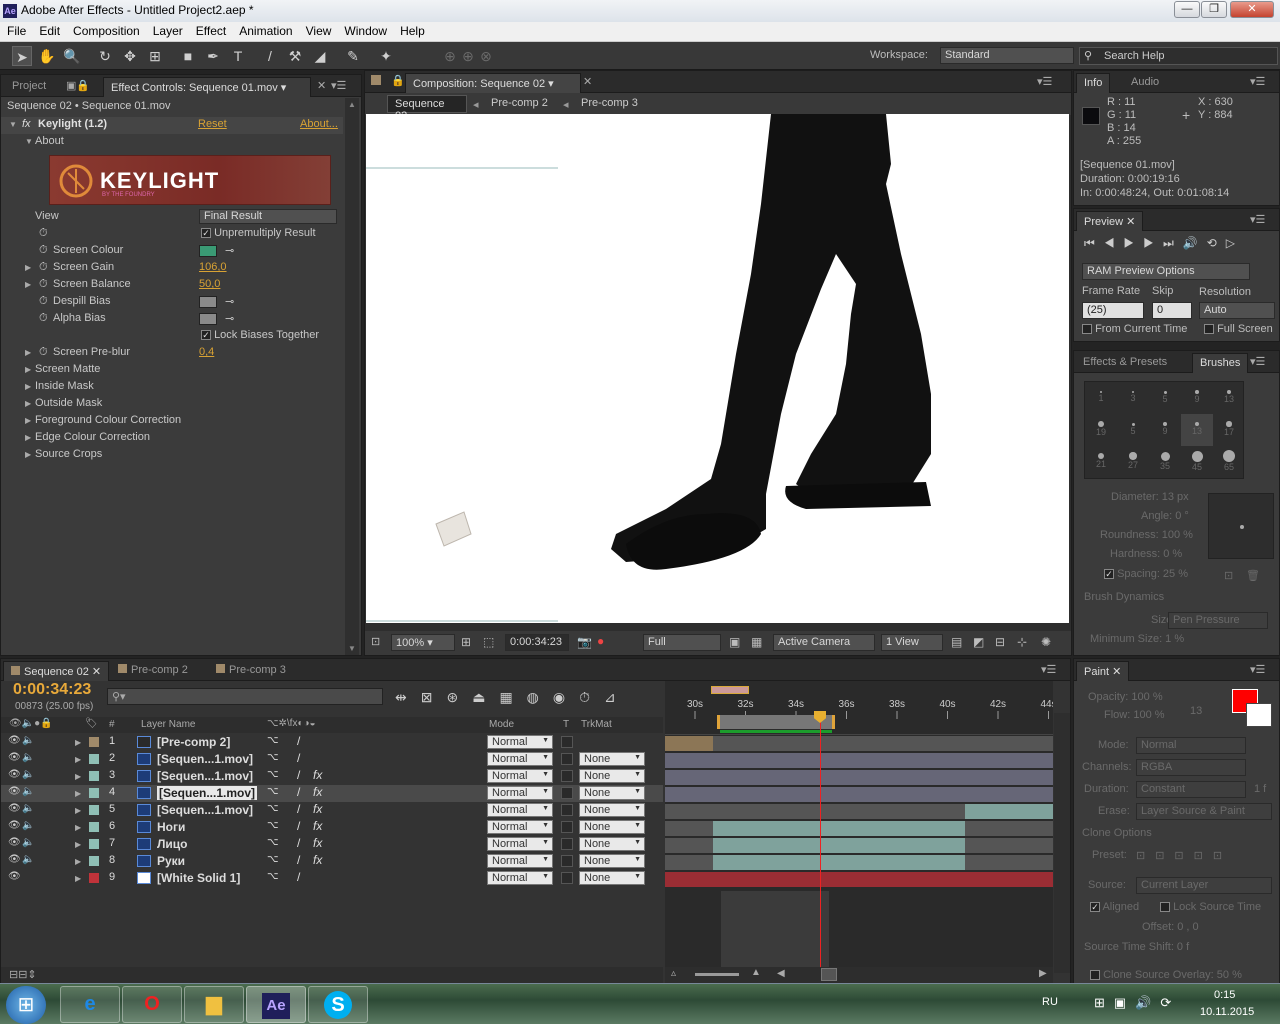  I want to click on after-effects-taskbar-button: Ae, so click(276, 1004).